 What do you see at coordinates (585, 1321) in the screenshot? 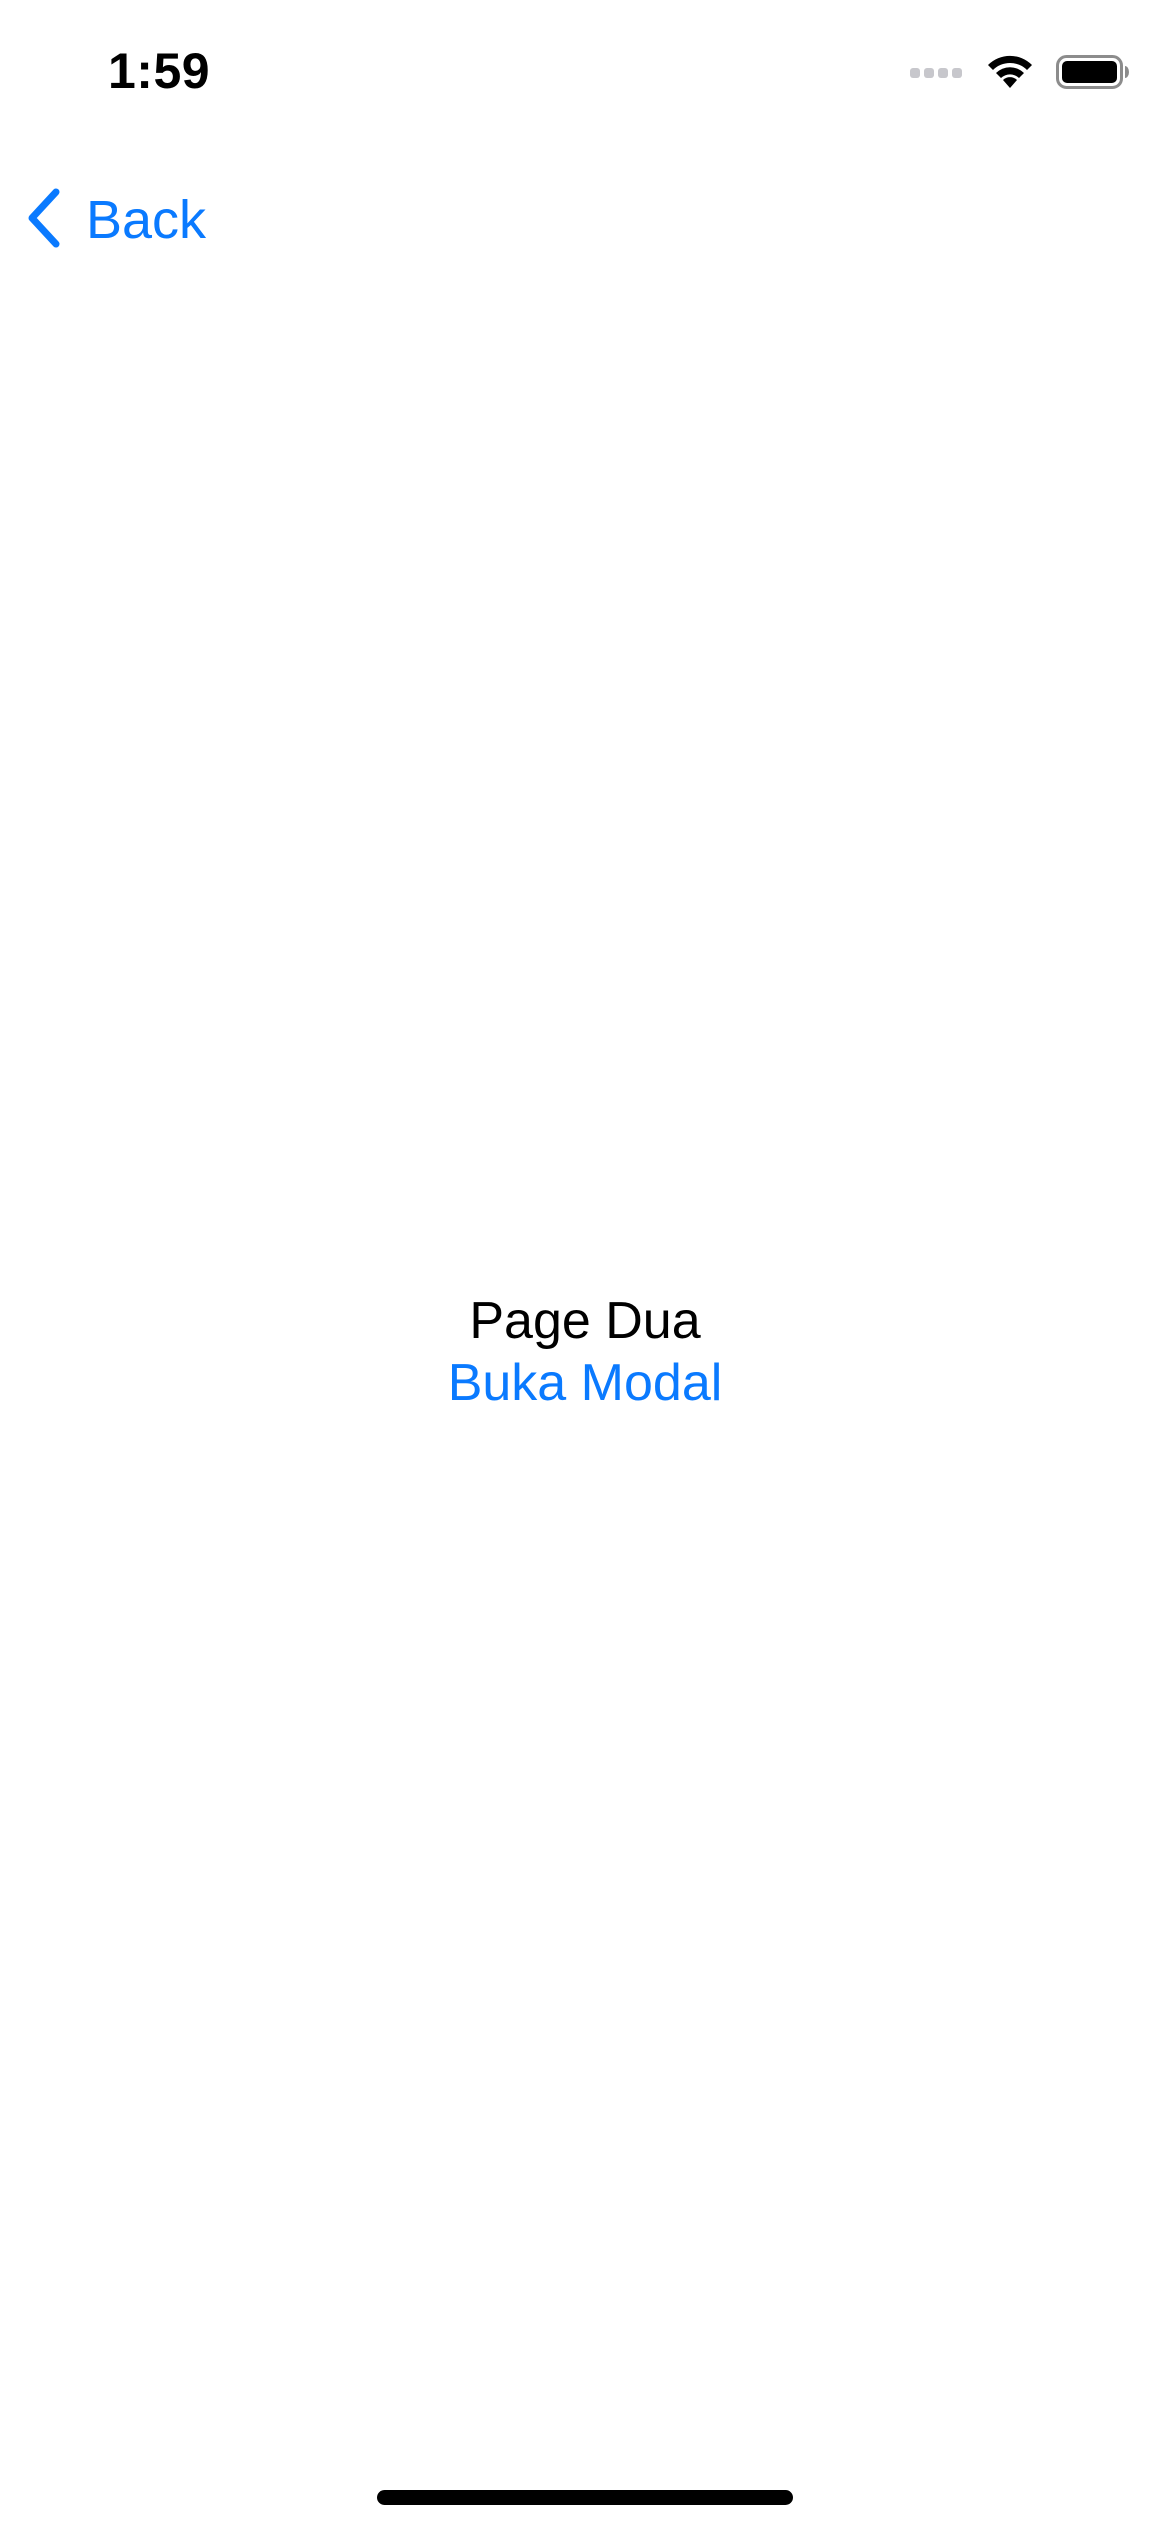
I see `page-title: Page Dua` at bounding box center [585, 1321].